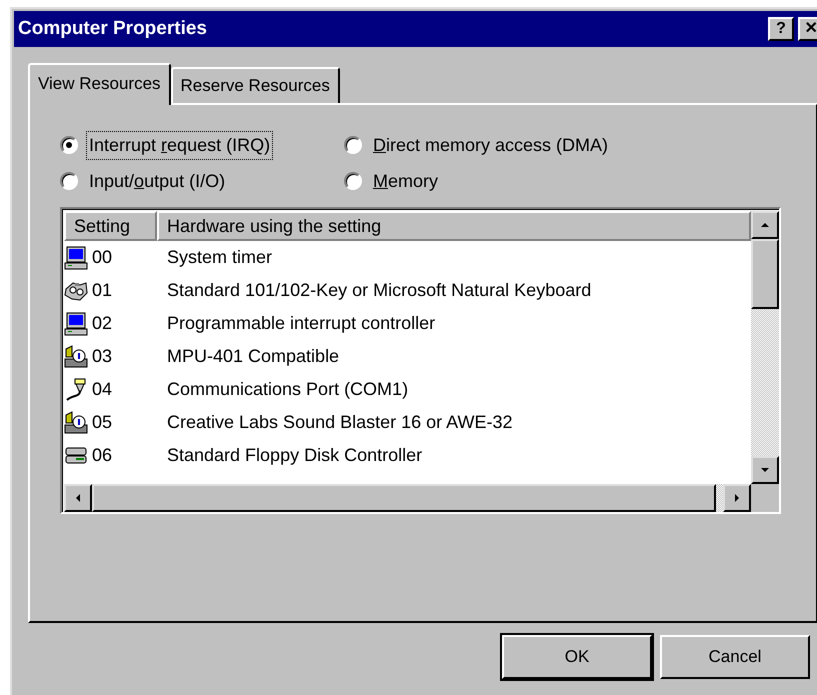 The image size is (817, 695). I want to click on arrow-up-icon, so click(765, 225).